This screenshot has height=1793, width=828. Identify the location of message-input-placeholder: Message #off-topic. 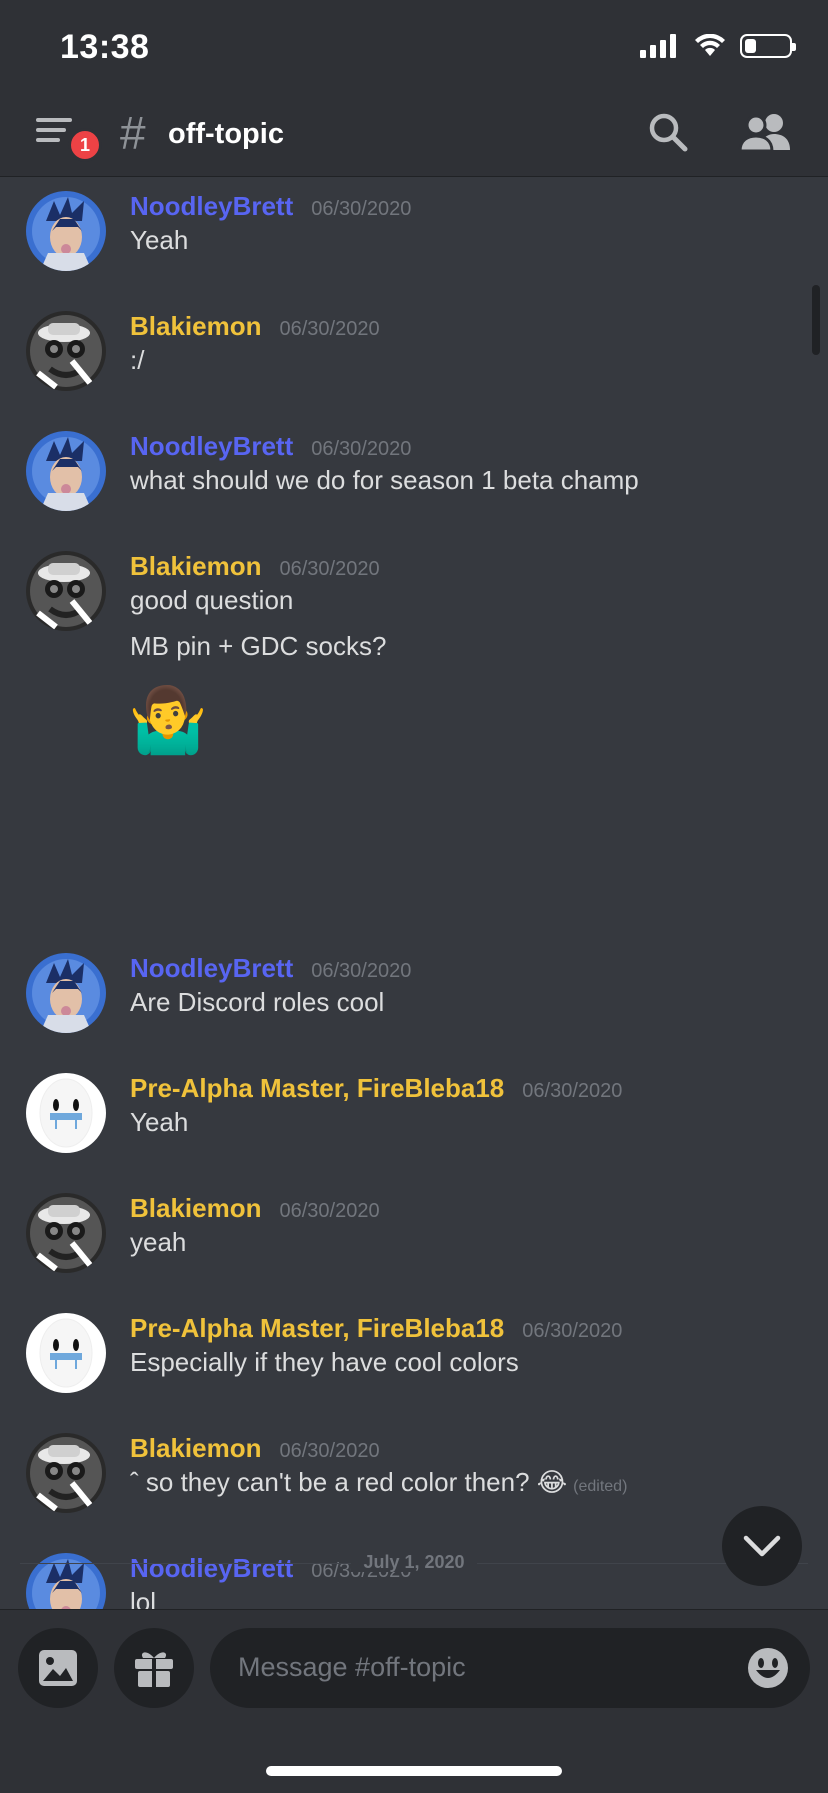
(352, 1667).